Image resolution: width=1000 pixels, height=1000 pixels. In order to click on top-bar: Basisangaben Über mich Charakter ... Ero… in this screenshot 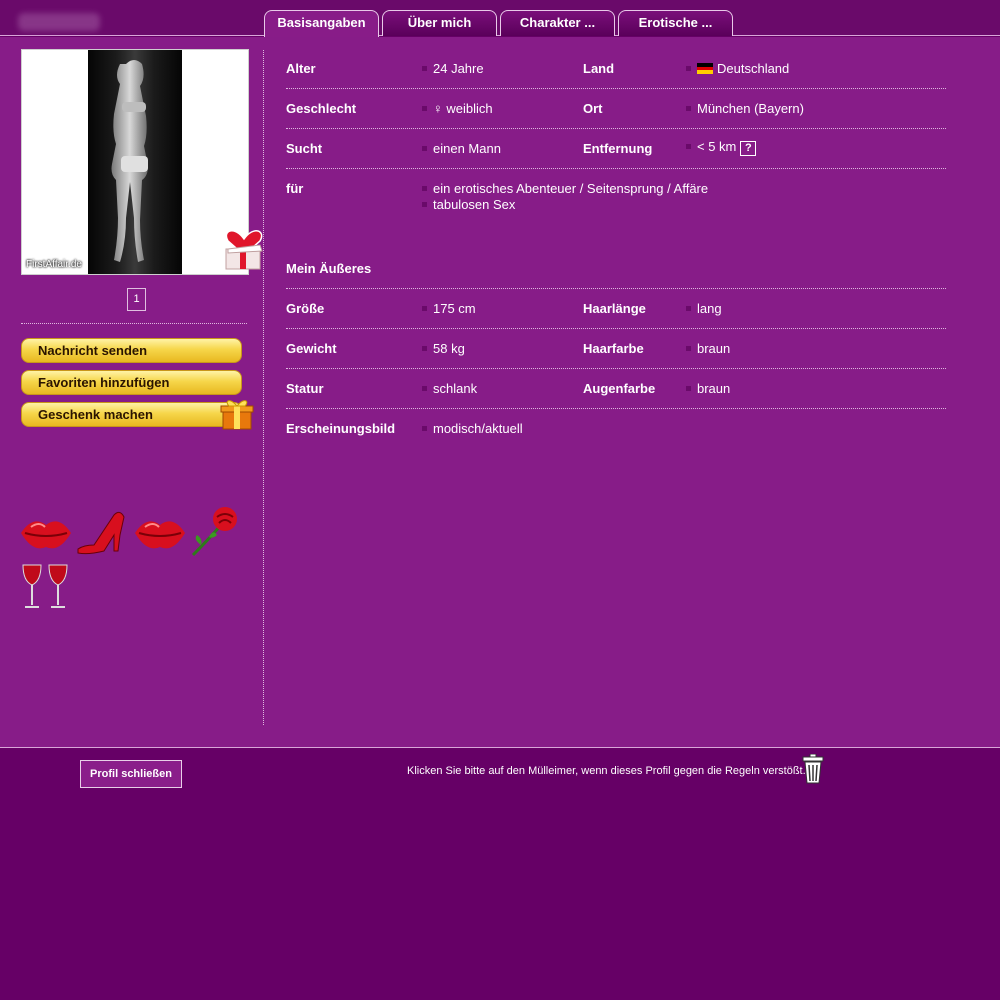, I will do `click(500, 18)`.